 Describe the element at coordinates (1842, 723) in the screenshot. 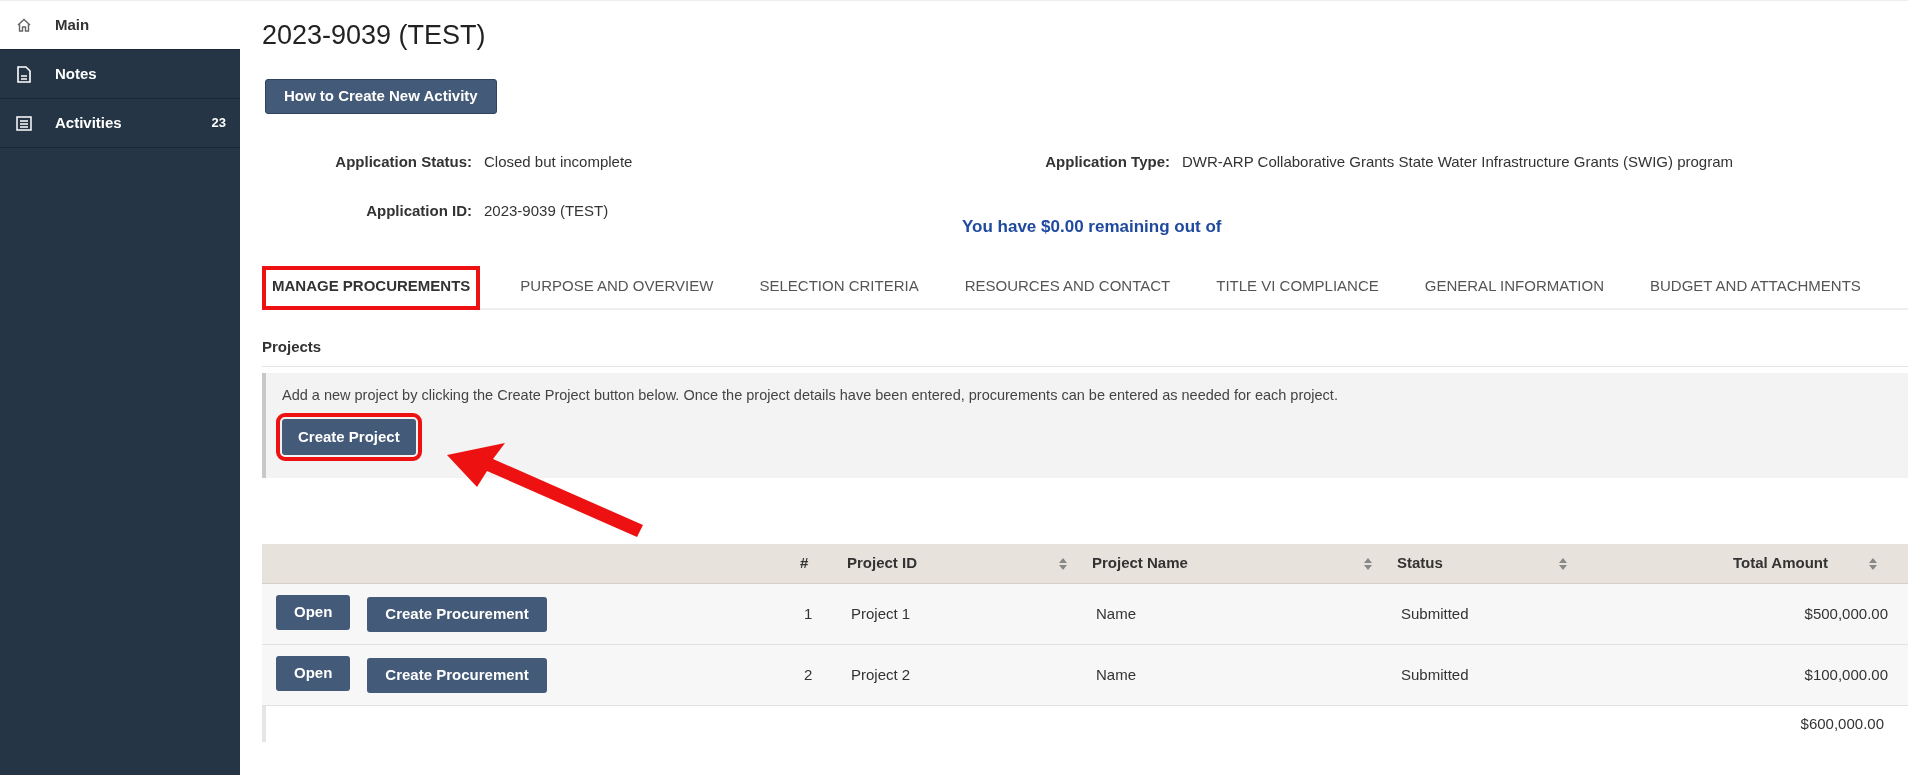

I see `total-amount: $600,000.00` at that location.